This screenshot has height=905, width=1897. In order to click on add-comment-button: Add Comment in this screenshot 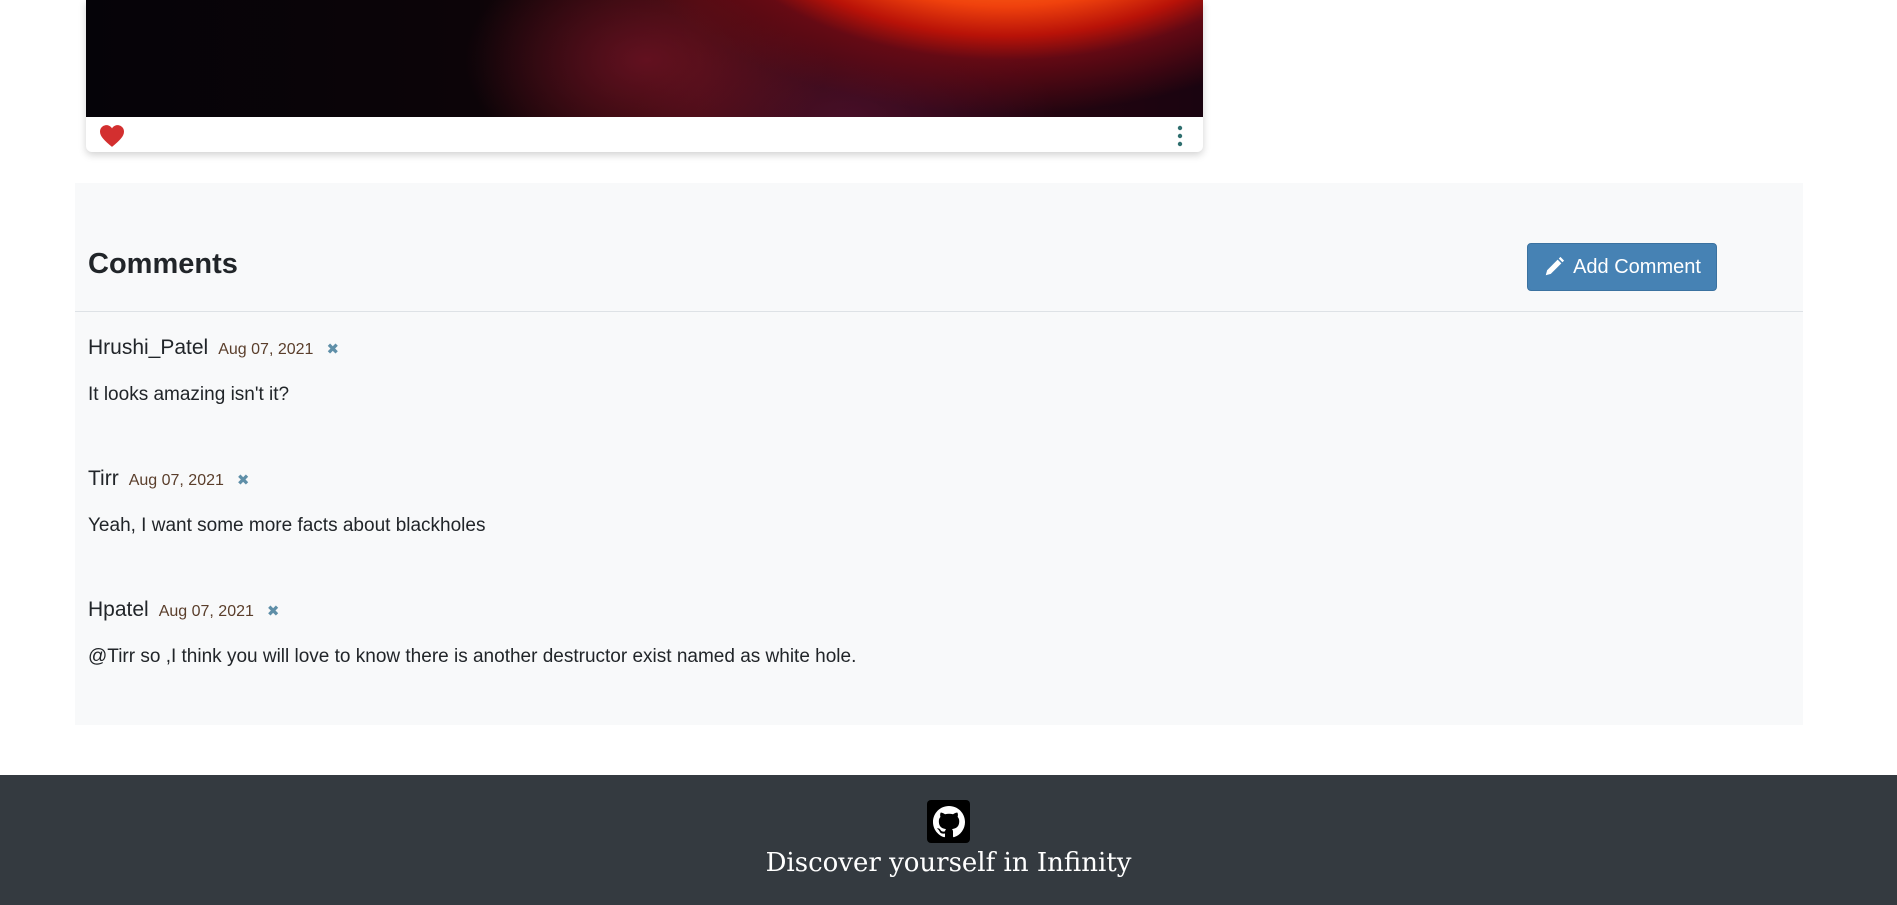, I will do `click(1622, 267)`.